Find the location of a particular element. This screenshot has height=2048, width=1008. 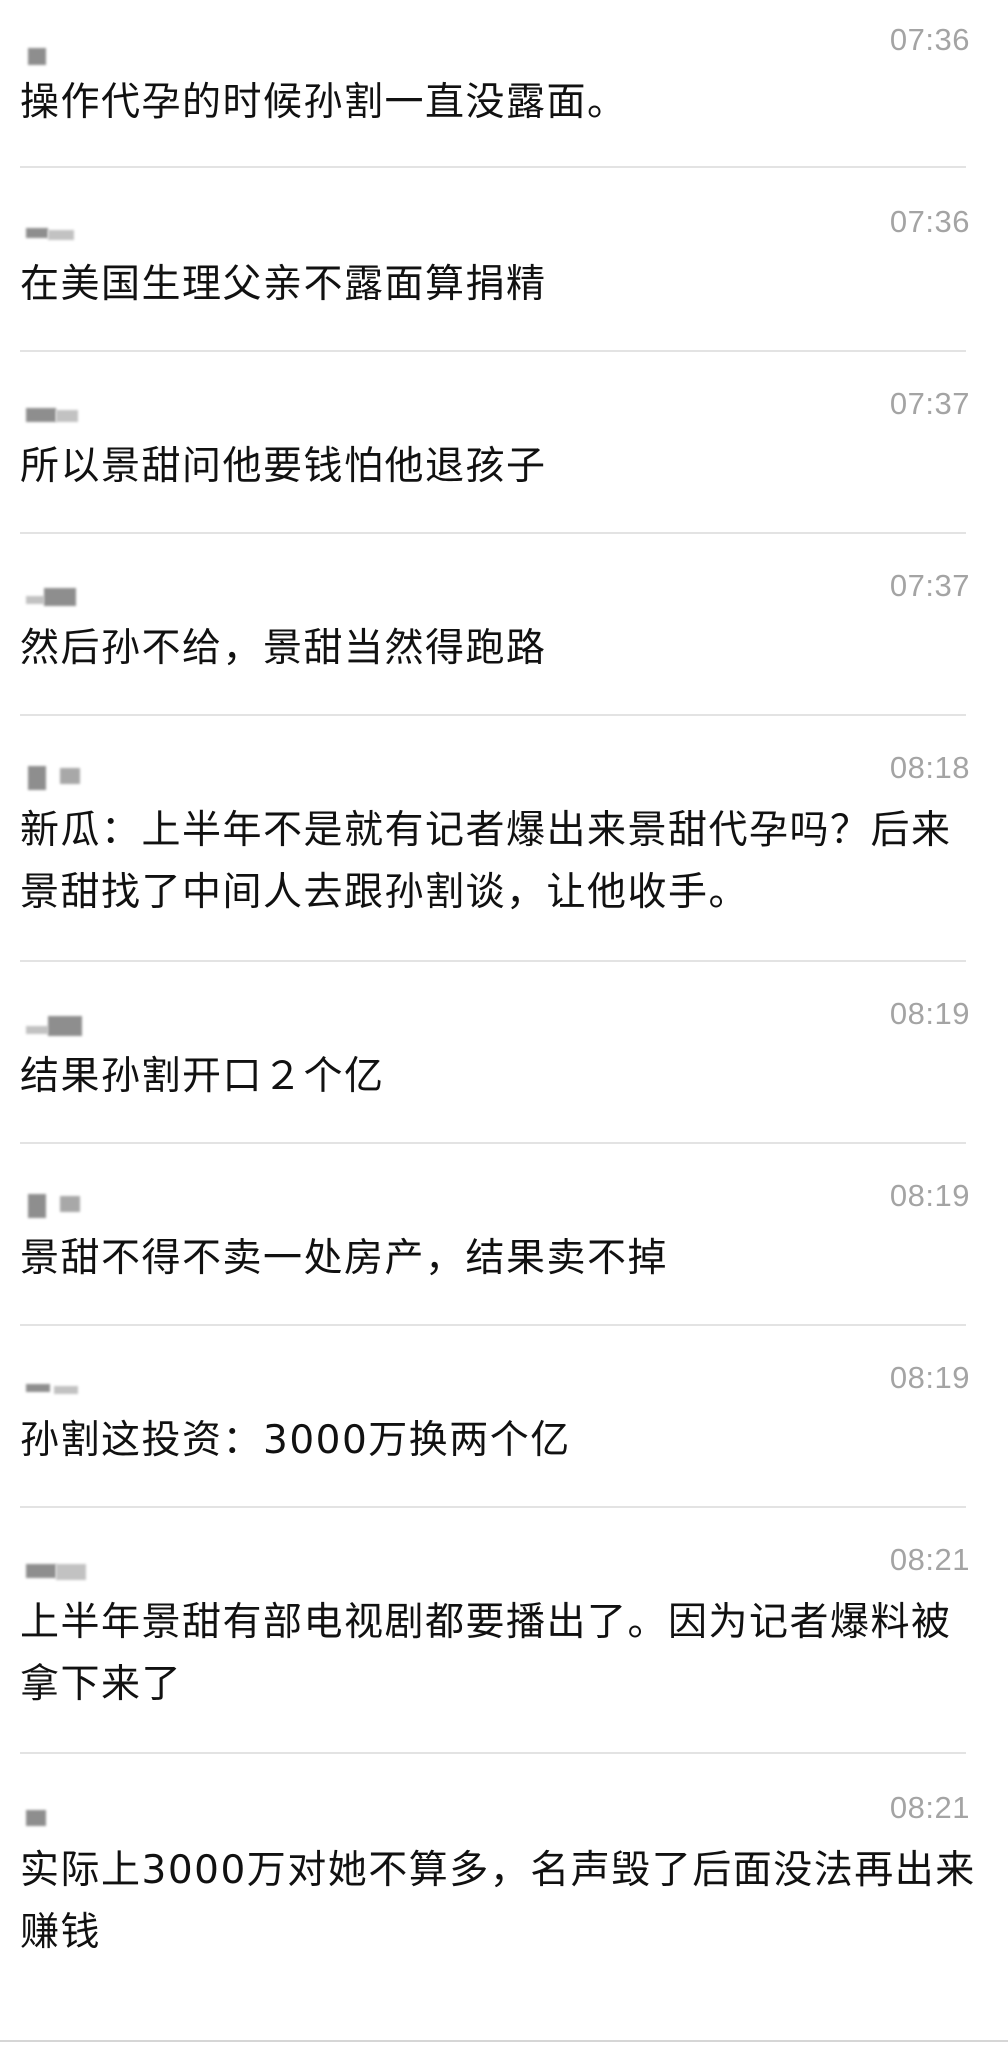

message-text: 操作代孕的时候孙割一直没露面。 is located at coordinates (324, 102).